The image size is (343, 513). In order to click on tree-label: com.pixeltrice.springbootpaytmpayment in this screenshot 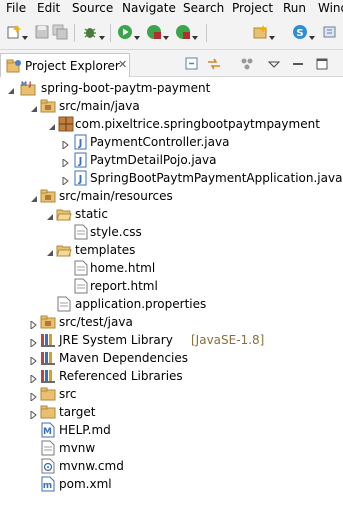, I will do `click(197, 124)`.